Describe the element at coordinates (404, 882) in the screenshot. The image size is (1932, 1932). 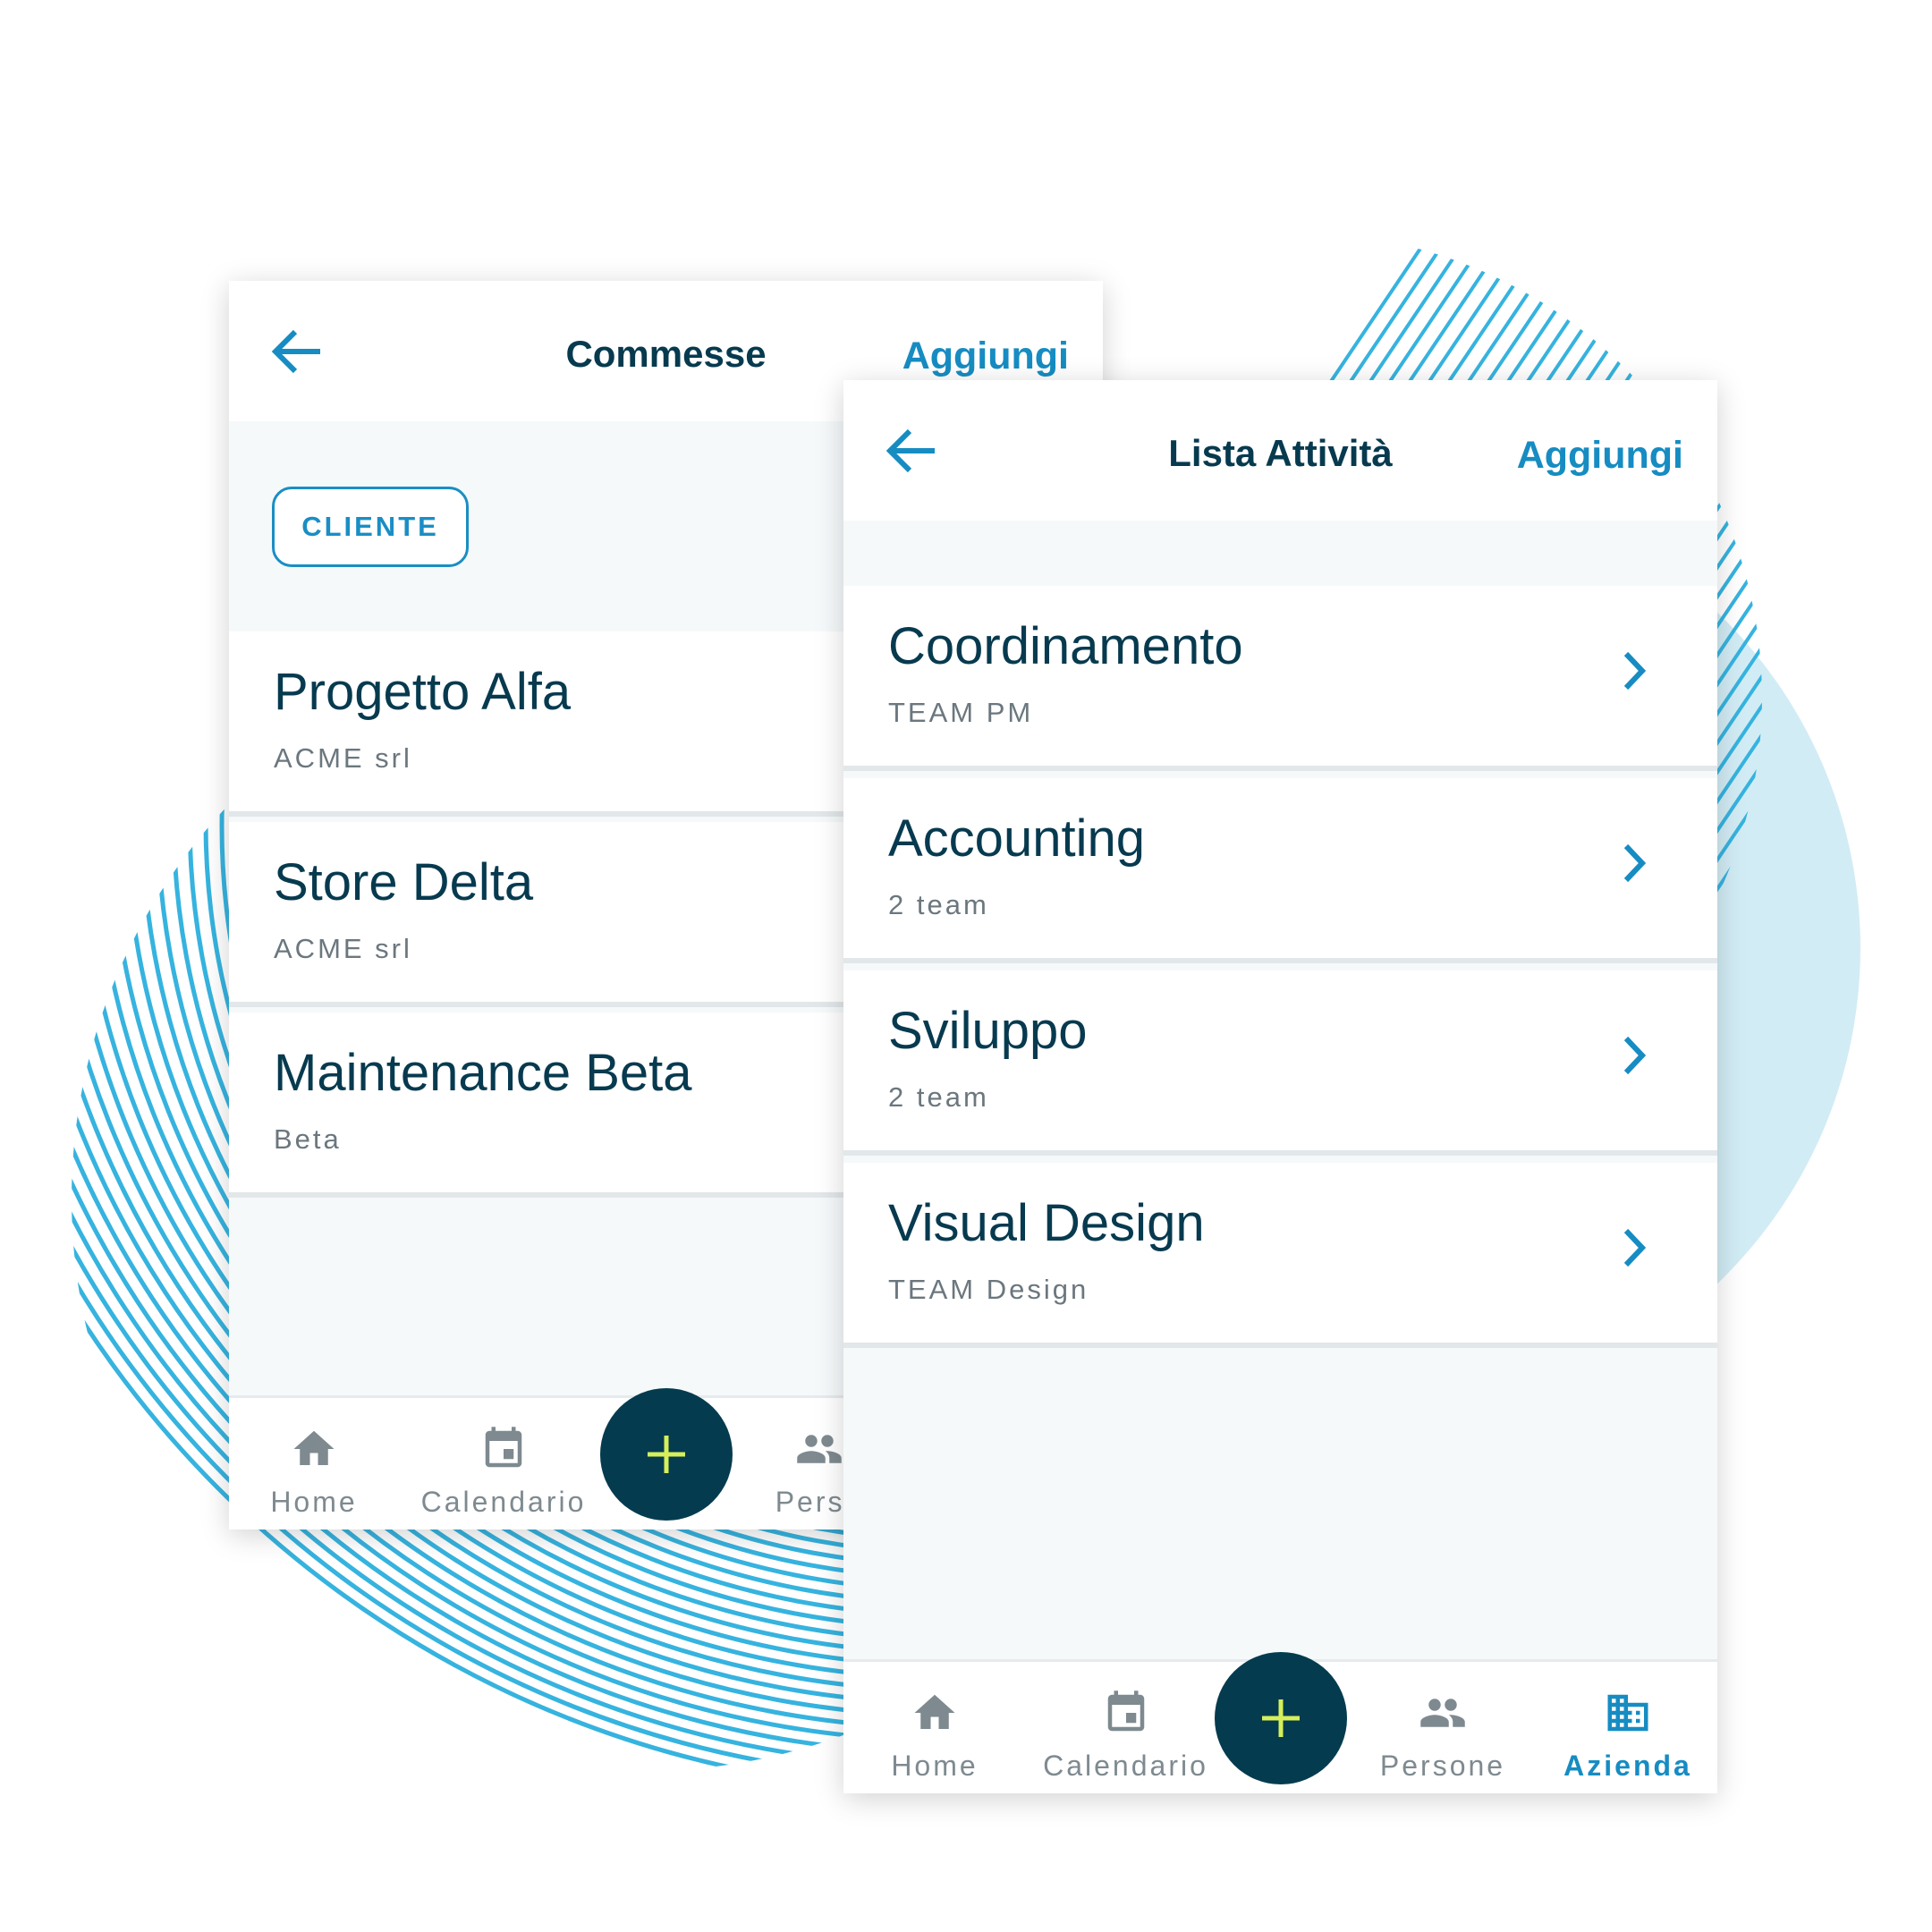
I see `item-name: Store Delta` at that location.